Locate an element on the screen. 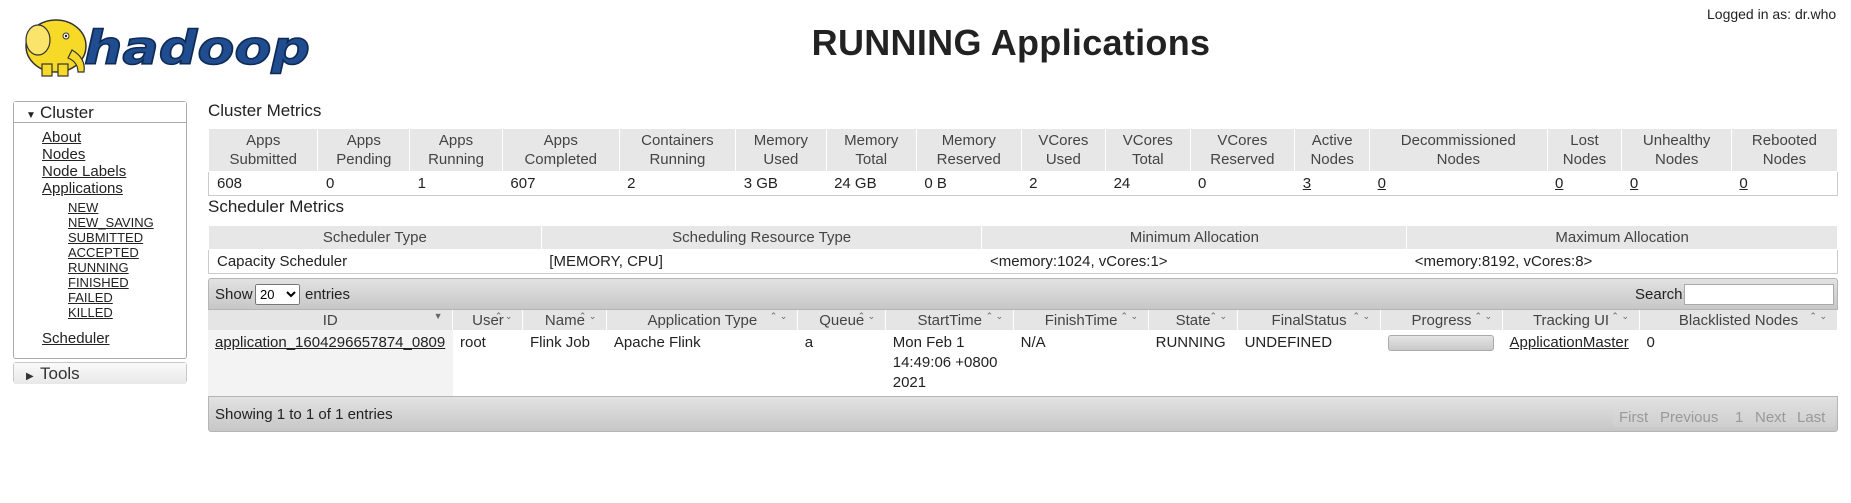 Image resolution: width=1851 pixels, height=503 pixels. pager-next: Next is located at coordinates (1770, 417).